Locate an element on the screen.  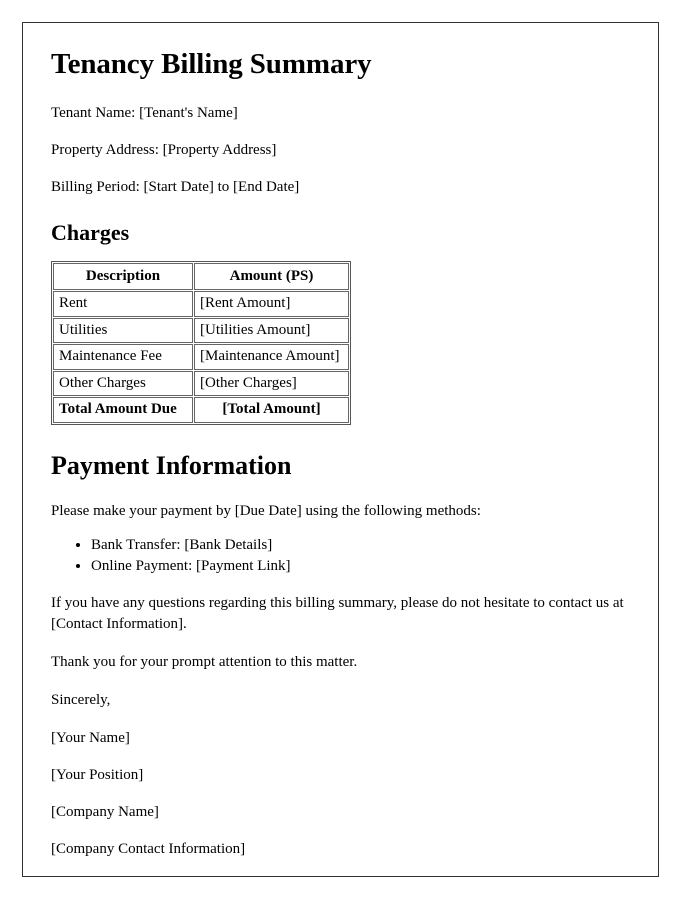
closing-your-name: [Your Name] is located at coordinates (90, 737).